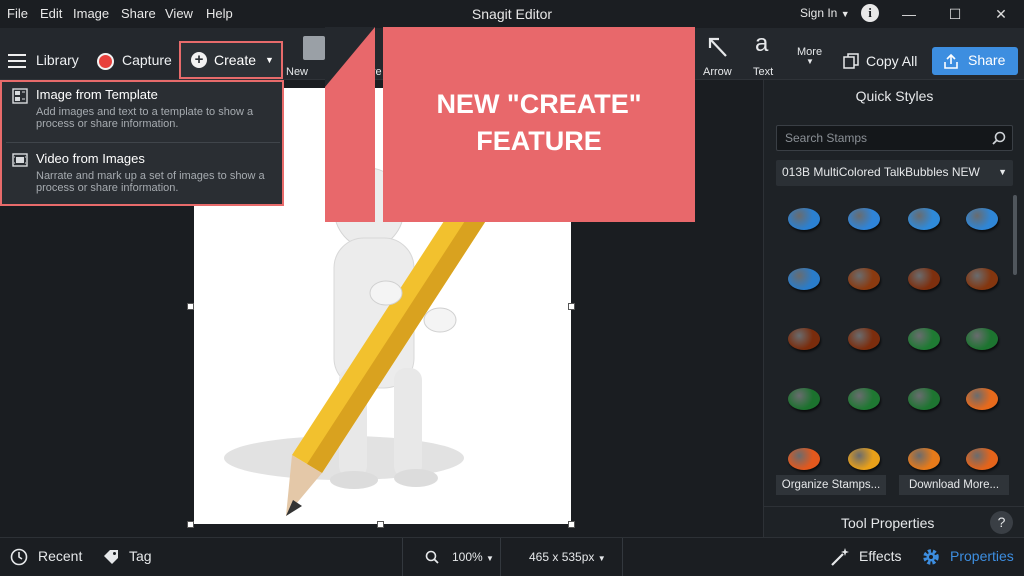 This screenshot has height=576, width=1024. What do you see at coordinates (894, 138) in the screenshot?
I see `search-stamps-input: Search Stamps` at bounding box center [894, 138].